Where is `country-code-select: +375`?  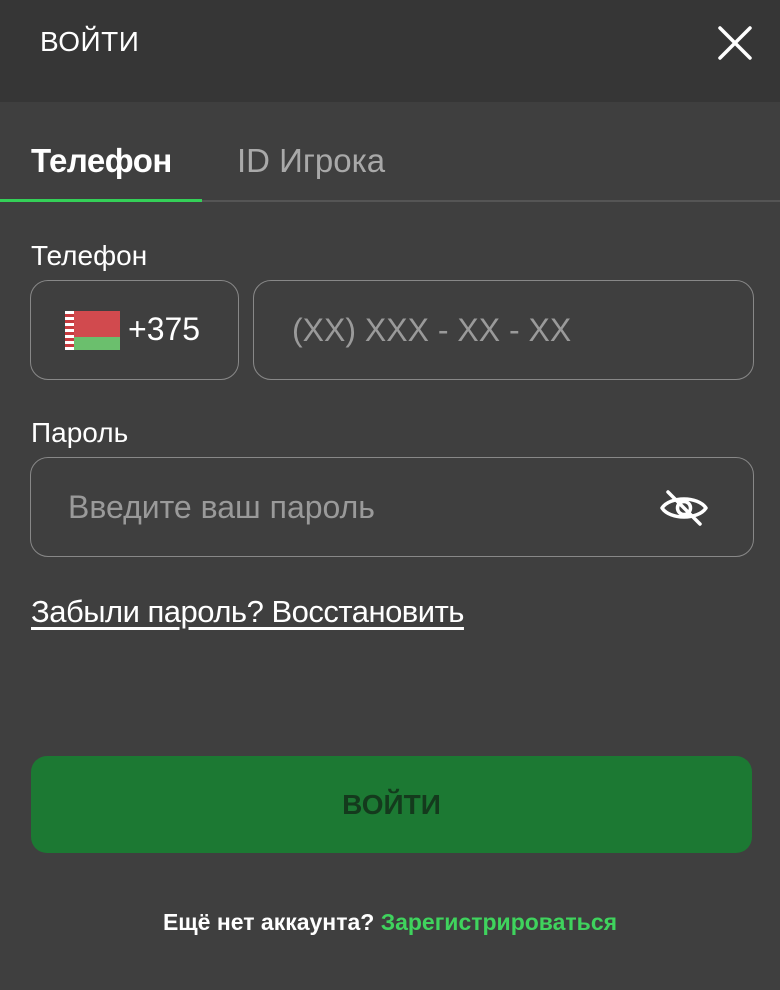
country-code-select: +375 is located at coordinates (134, 330).